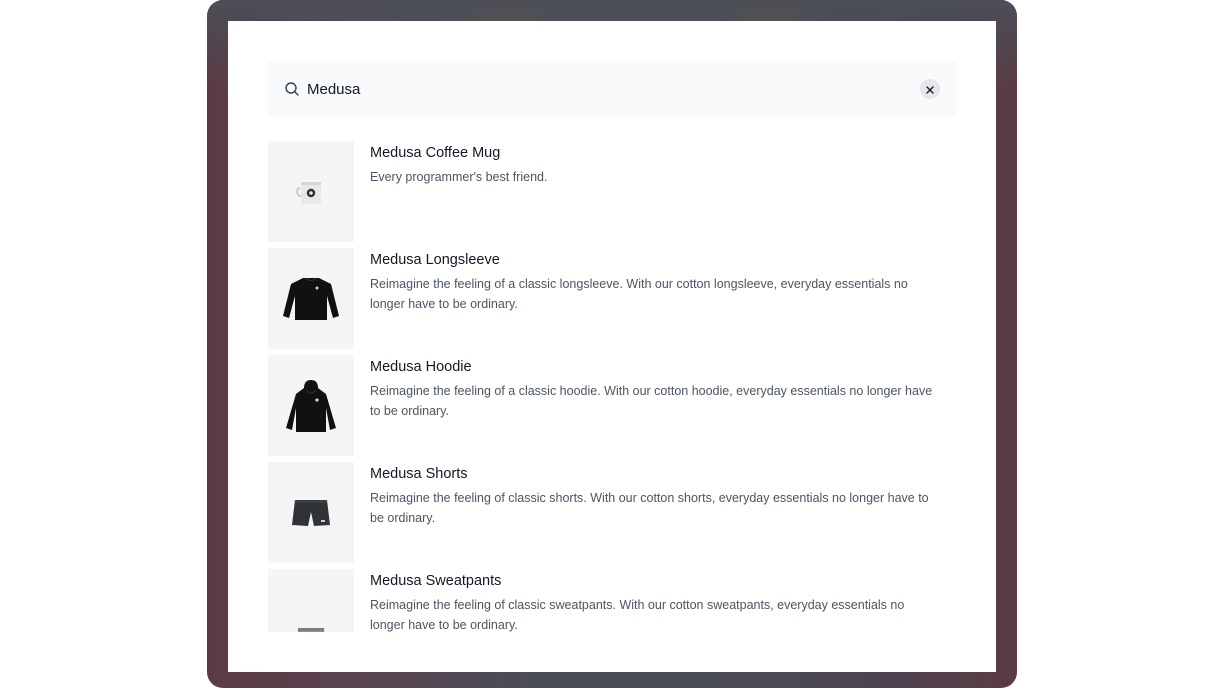  I want to click on clear-search-button, so click(930, 89).